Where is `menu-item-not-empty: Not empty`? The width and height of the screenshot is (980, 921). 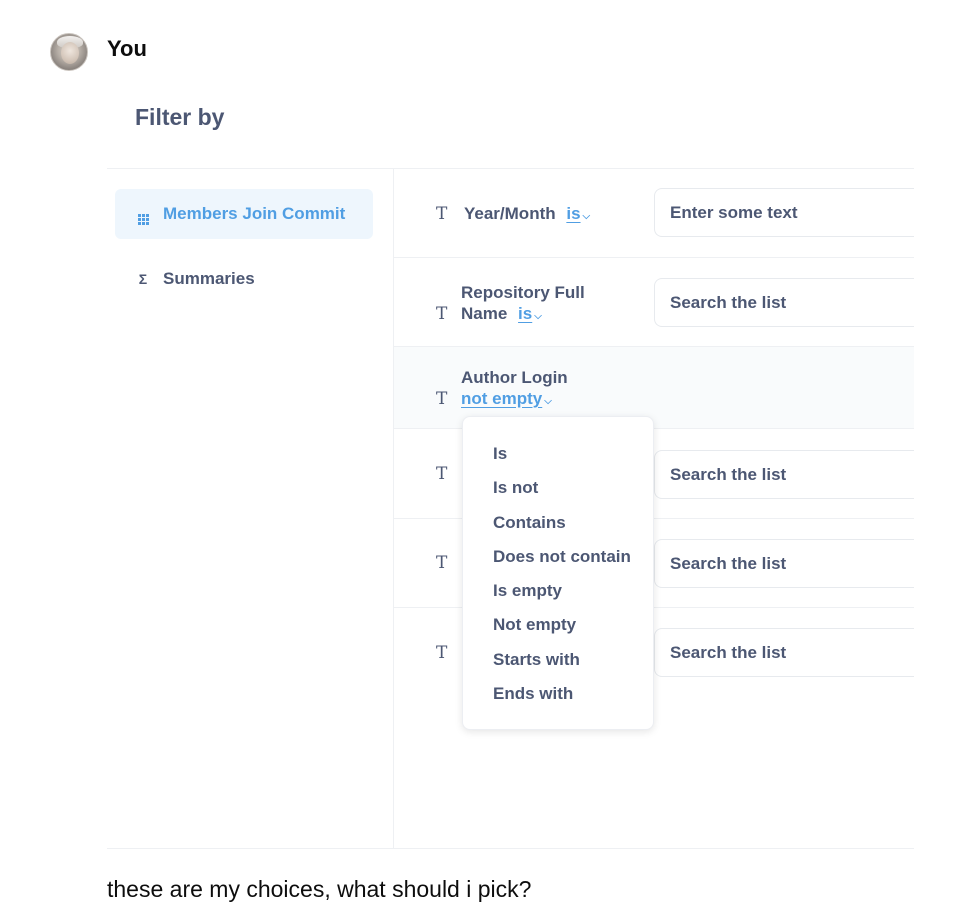 menu-item-not-empty: Not empty is located at coordinates (558, 628).